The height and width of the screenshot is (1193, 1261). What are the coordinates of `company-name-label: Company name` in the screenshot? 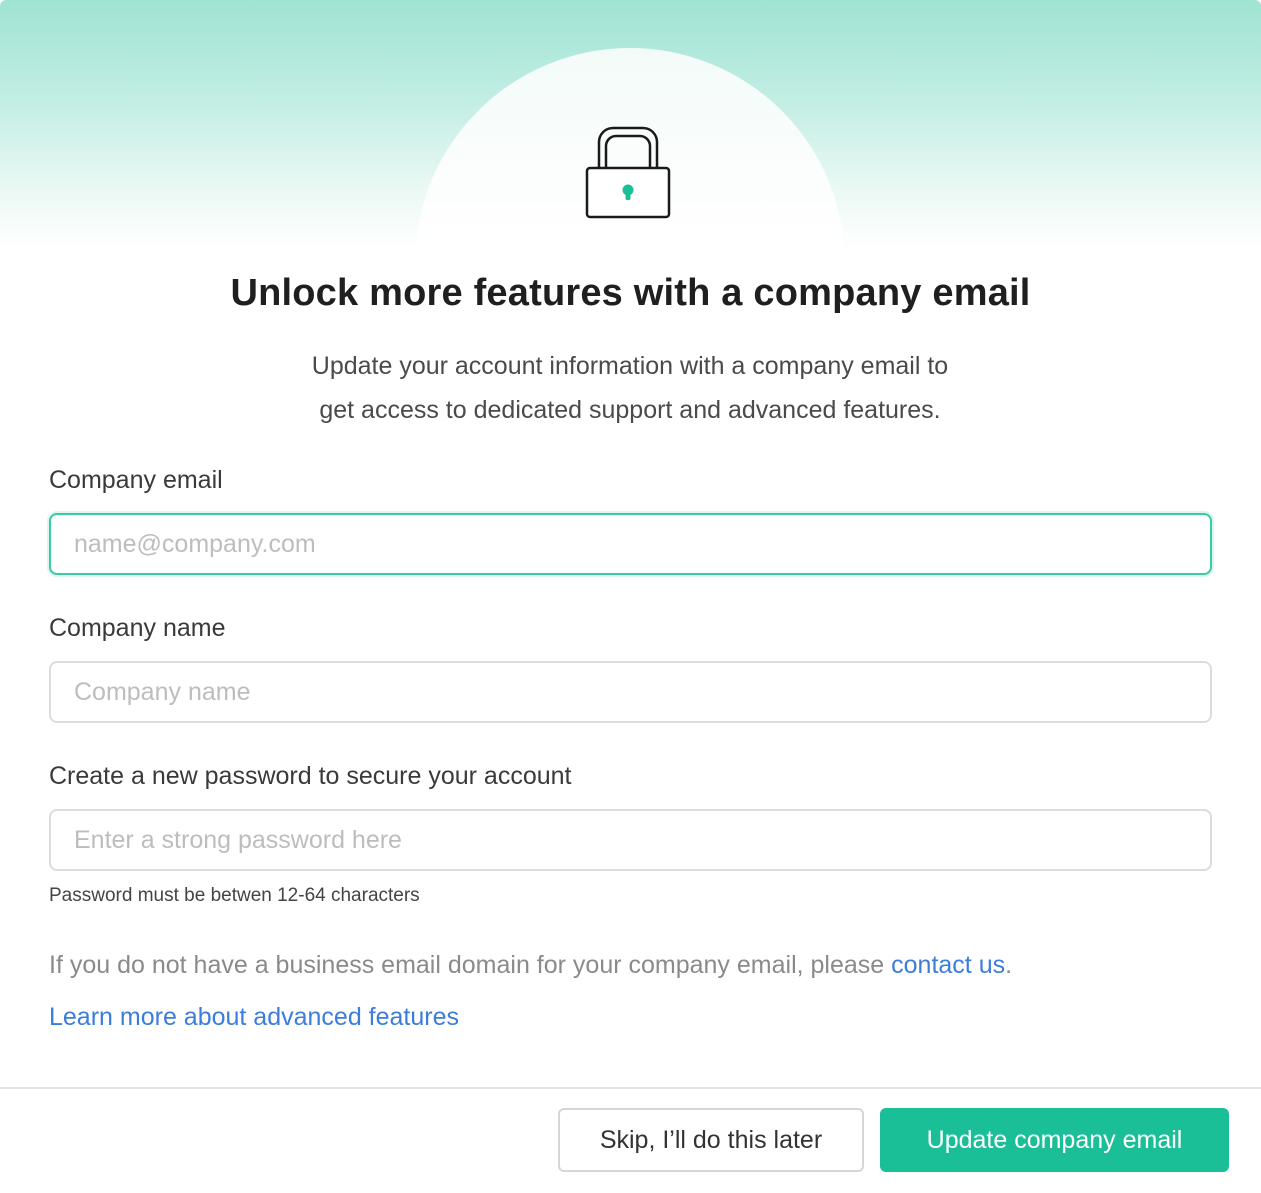 It's located at (137, 628).